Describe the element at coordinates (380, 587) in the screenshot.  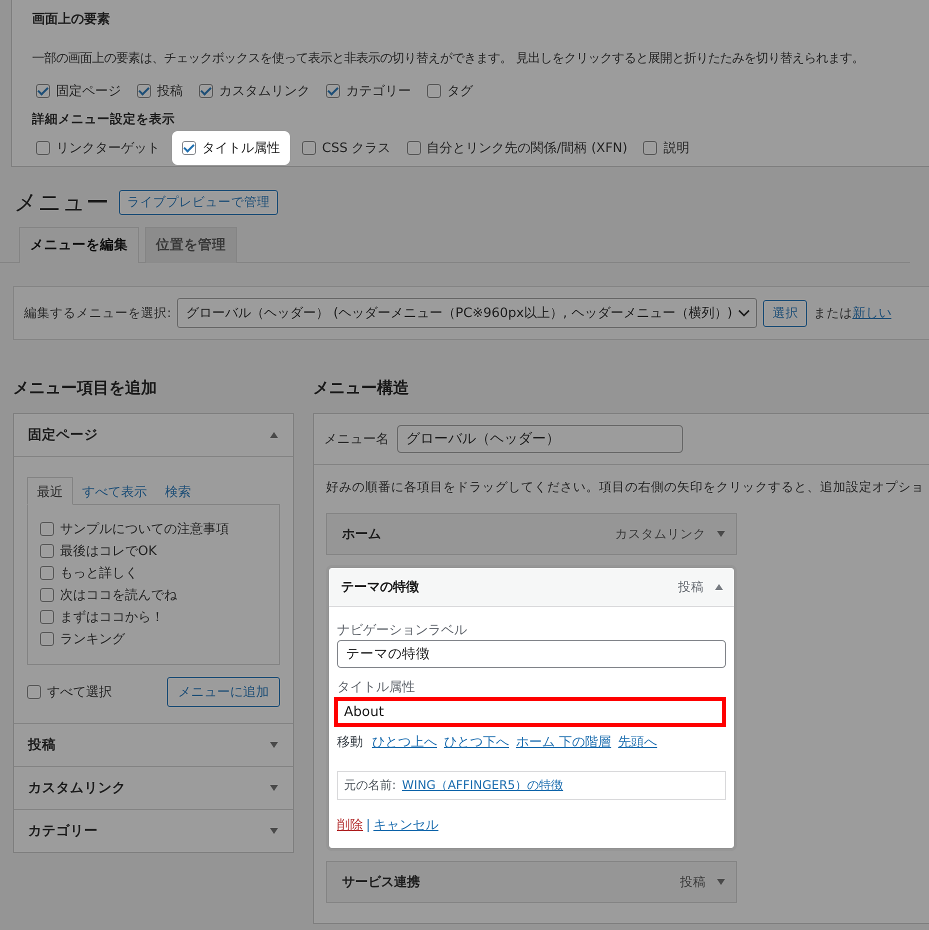
I see `menu-item-title: テーマの特徴` at that location.